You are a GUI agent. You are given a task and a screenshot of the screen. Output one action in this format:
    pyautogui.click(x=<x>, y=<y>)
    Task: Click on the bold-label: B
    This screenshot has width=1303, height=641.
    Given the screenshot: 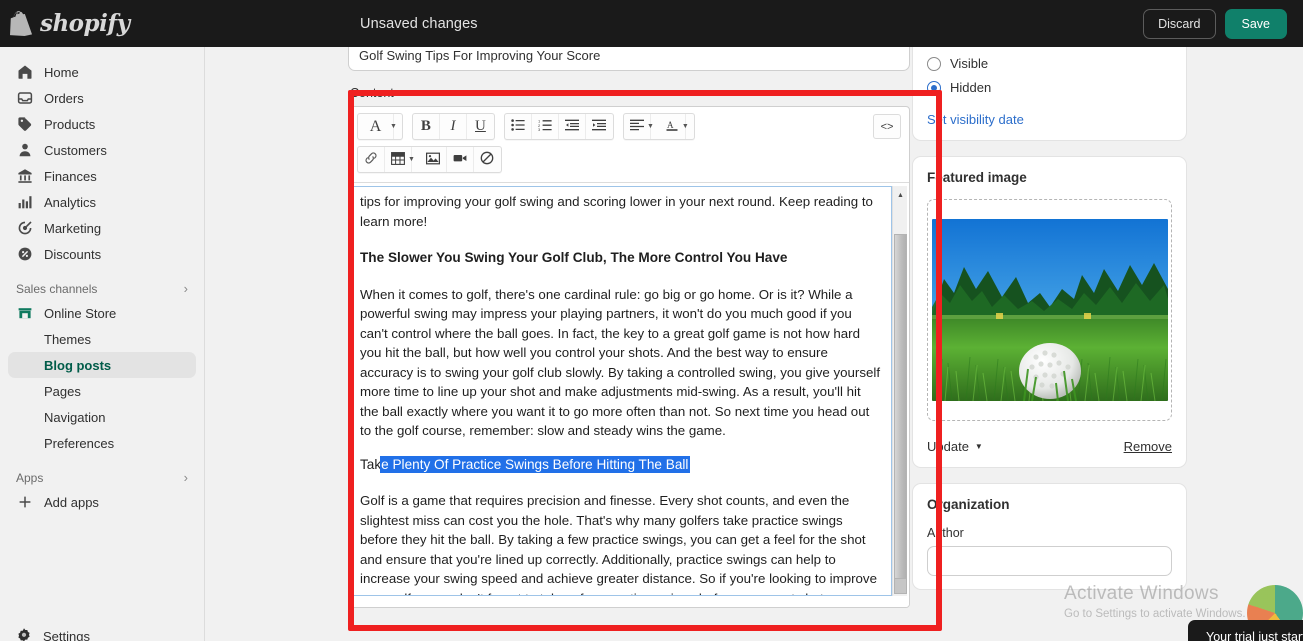 What is the action you would take?
    pyautogui.click(x=425, y=126)
    